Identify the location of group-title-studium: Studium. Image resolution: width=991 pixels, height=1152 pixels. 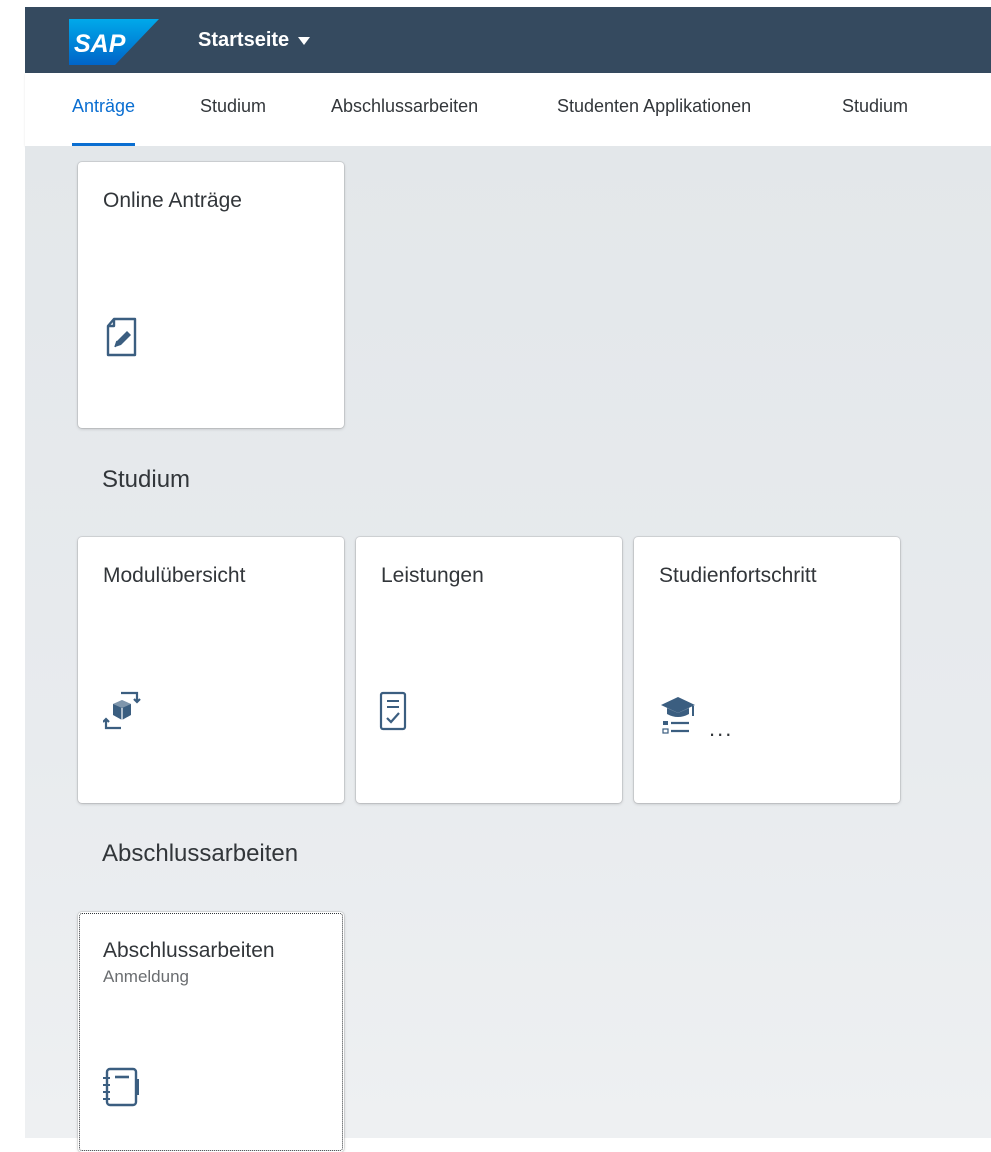
(146, 479).